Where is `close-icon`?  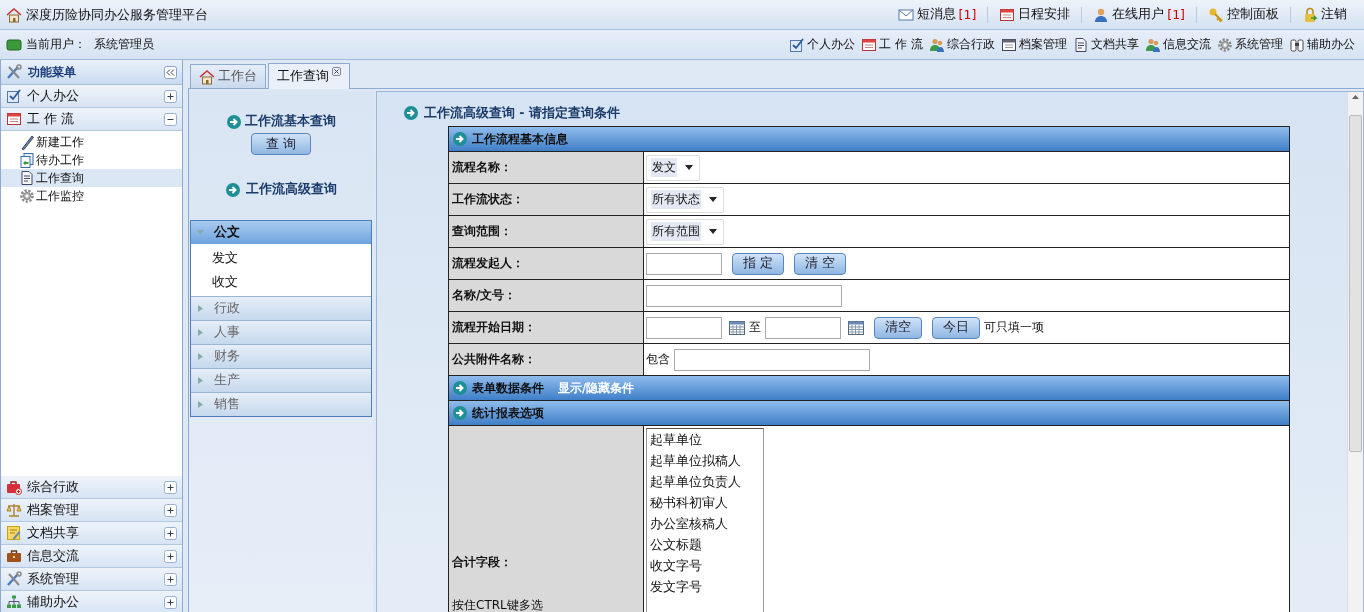
close-icon is located at coordinates (336, 71).